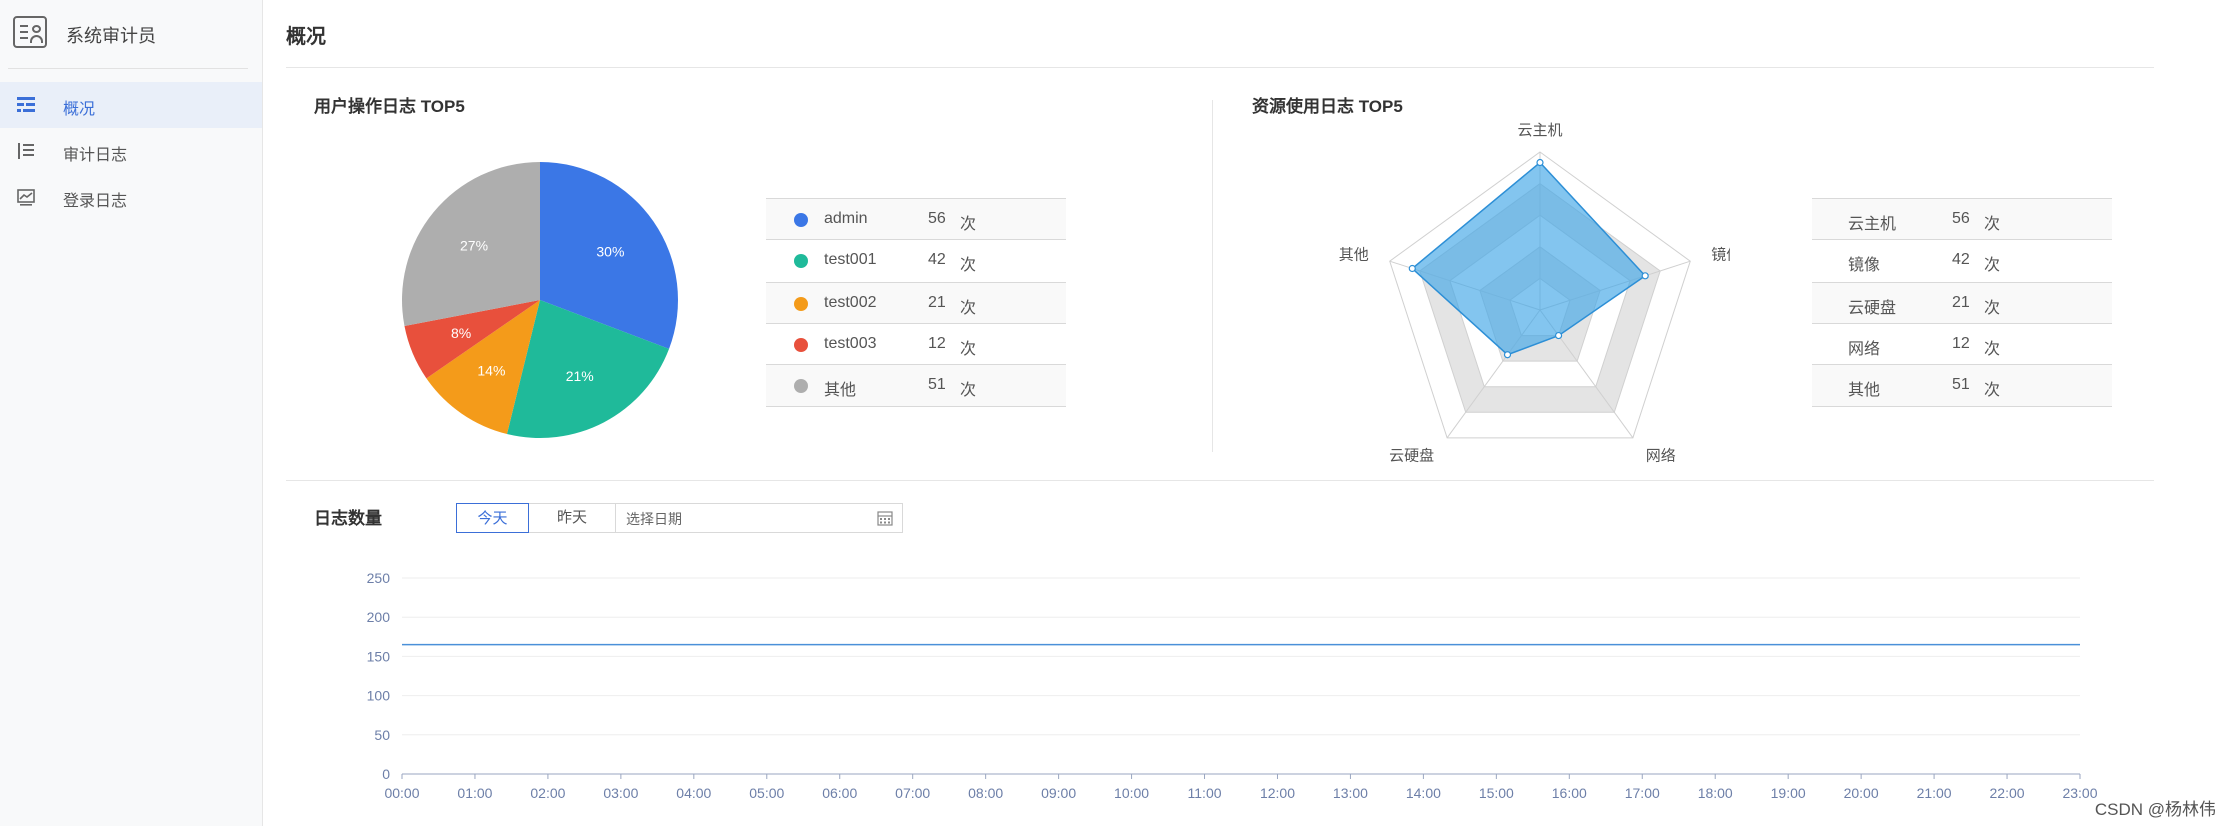 Image resolution: width=2226 pixels, height=826 pixels. Describe the element at coordinates (1423, 793) in the screenshot. I see `x-tick-label: 14:00` at that location.